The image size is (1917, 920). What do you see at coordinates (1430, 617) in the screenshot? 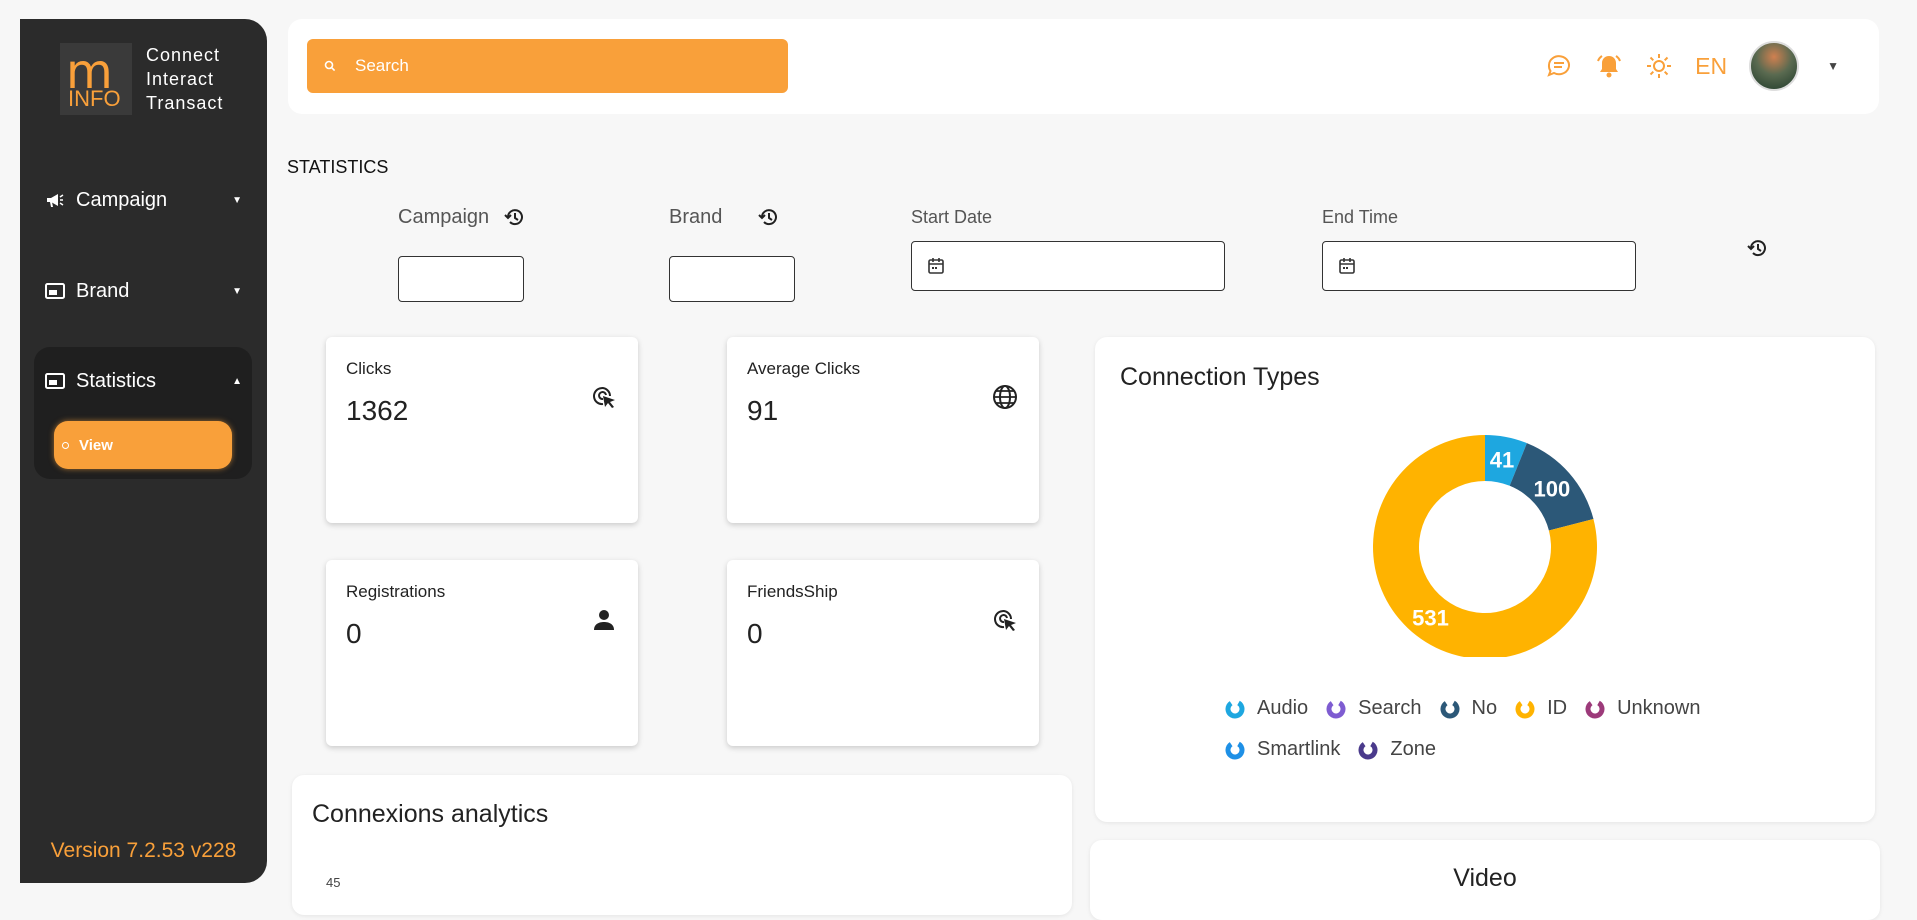
I see `donut-data-label: 531` at bounding box center [1430, 617].